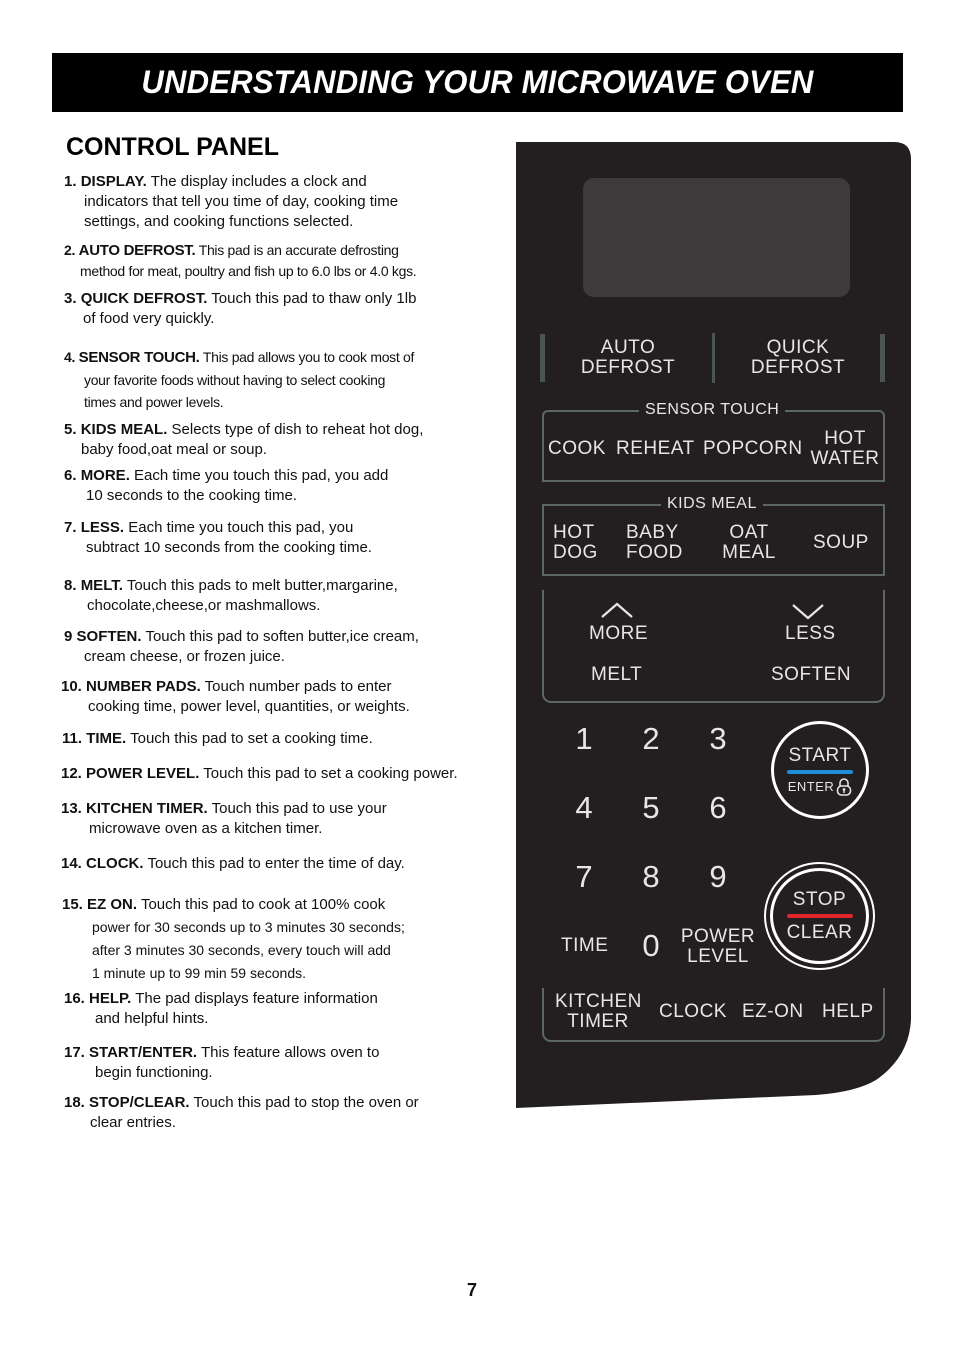  Describe the element at coordinates (71, 808) in the screenshot. I see `item-number: 13.` at that location.